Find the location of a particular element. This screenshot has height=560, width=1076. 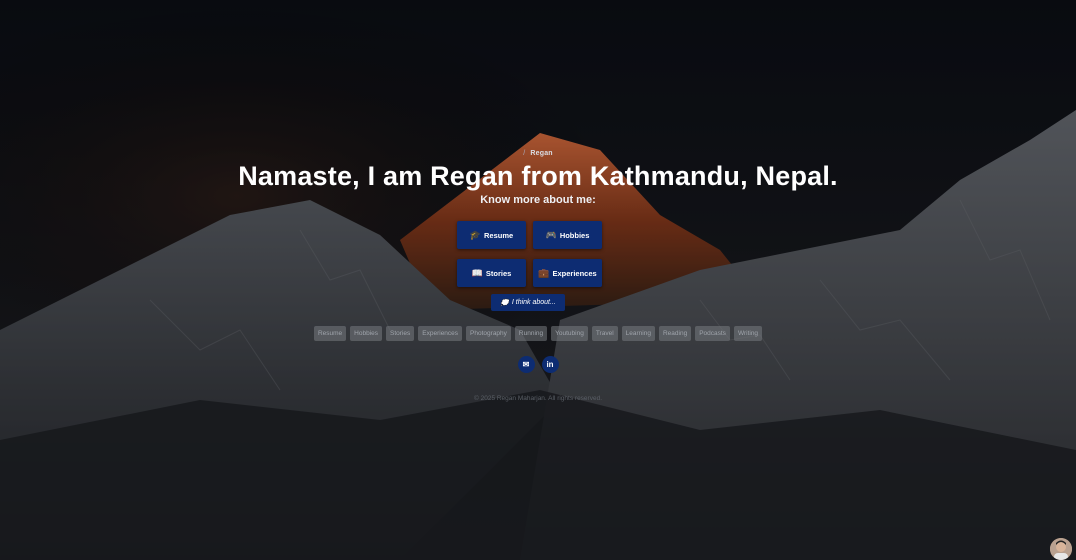

experiences-button: 💼 Experiences is located at coordinates (567, 273).